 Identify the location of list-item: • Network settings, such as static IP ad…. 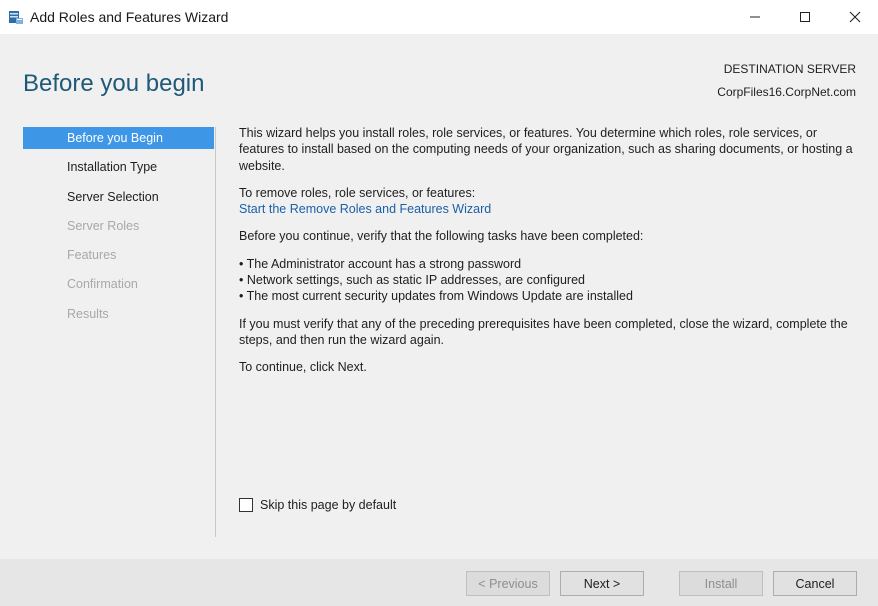
(412, 280).